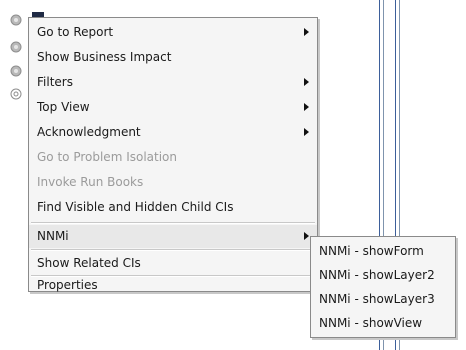 The image size is (466, 350). Describe the element at coordinates (173, 132) in the screenshot. I see `menu-item-acknowledgment: Acknowledgment` at that location.